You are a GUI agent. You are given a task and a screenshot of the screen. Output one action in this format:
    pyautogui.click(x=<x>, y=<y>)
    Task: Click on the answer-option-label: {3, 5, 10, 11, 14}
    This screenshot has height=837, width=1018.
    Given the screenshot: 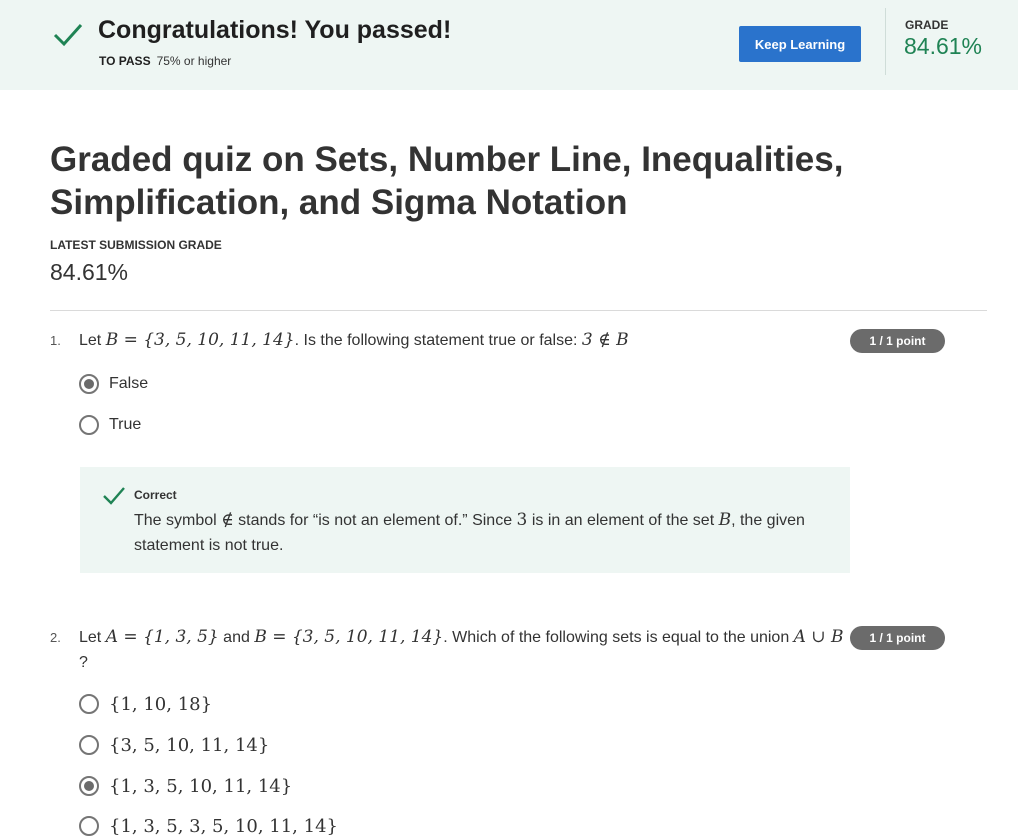 What is the action you would take?
    pyautogui.click(x=189, y=745)
    